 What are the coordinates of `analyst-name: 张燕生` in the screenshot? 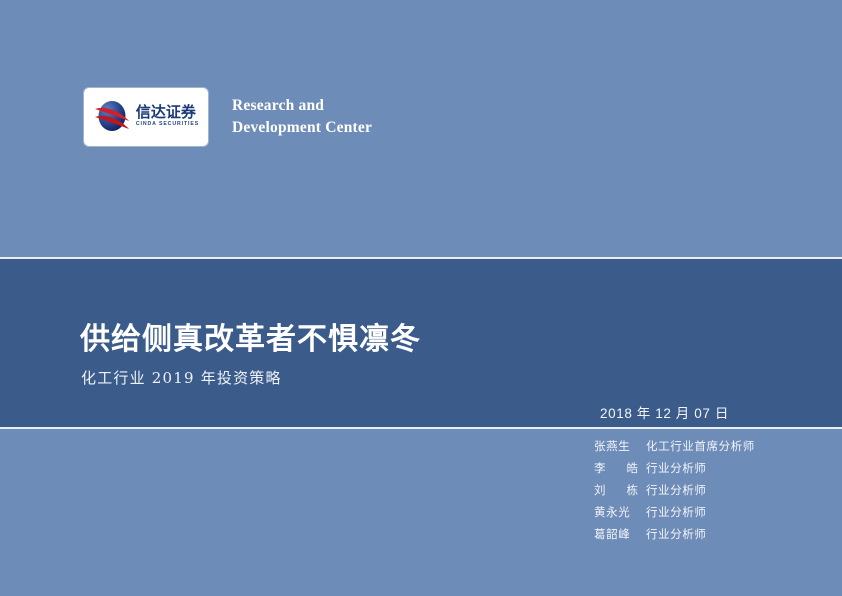 It's located at (612, 446).